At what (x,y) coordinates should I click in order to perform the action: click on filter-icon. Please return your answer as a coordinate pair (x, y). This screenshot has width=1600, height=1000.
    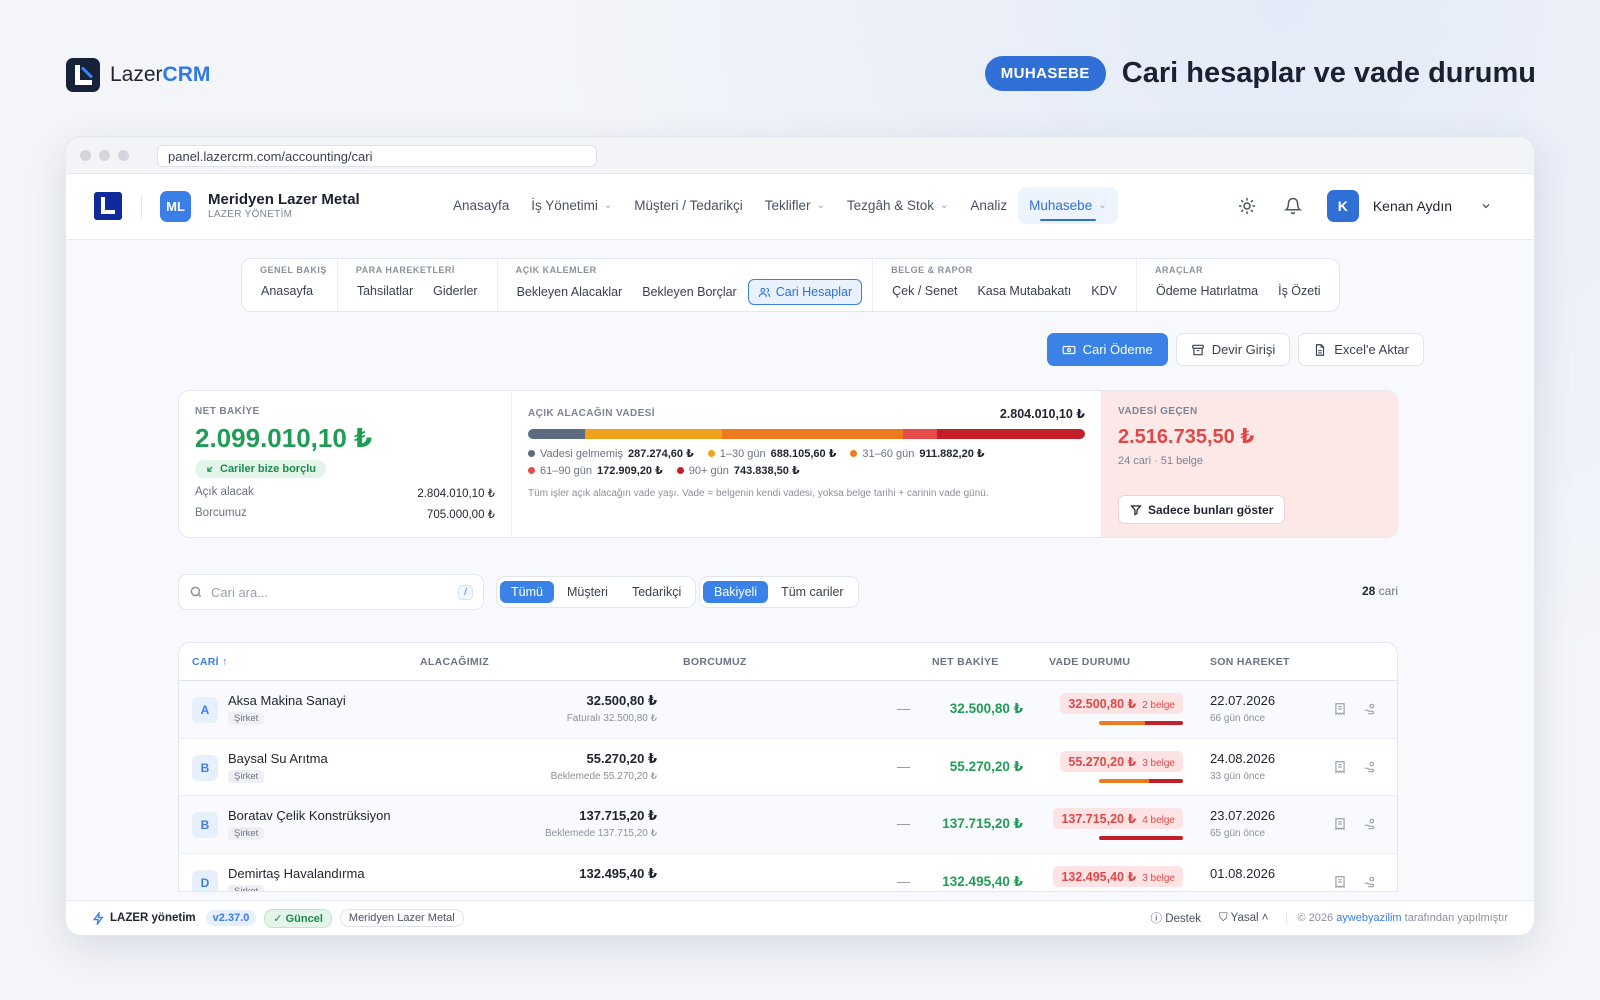
    Looking at the image, I should click on (1136, 510).